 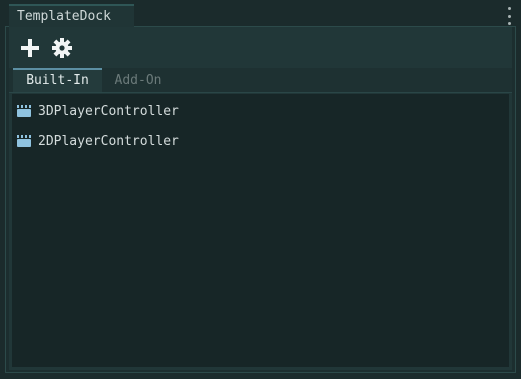 I want to click on settings-button, so click(x=62, y=48).